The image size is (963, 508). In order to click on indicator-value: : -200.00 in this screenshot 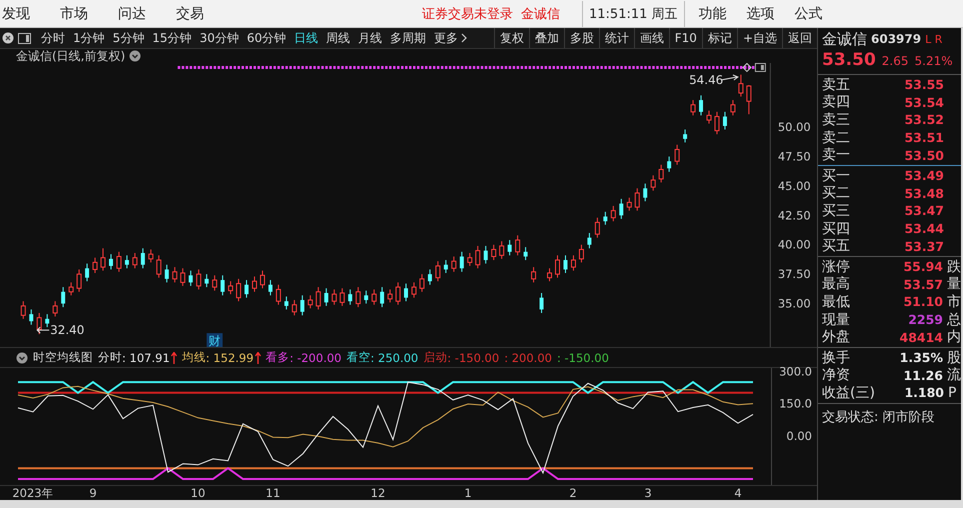, I will do `click(316, 357)`.